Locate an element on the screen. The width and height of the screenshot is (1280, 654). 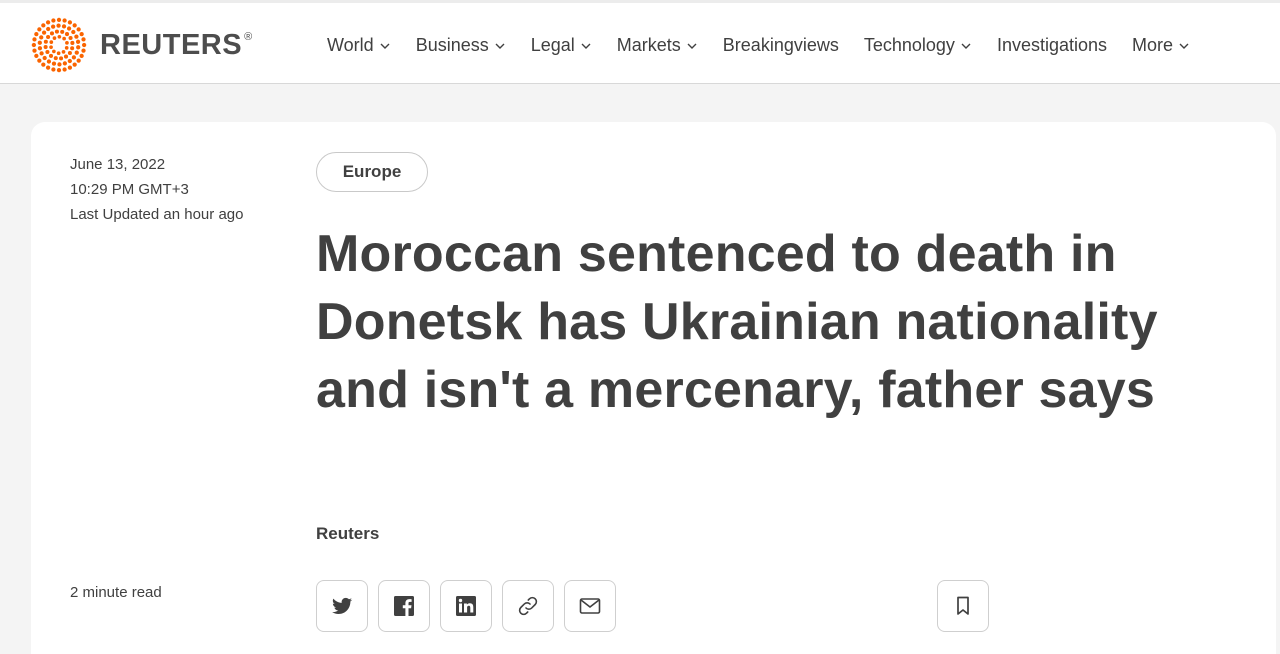
link-icon is located at coordinates (528, 606).